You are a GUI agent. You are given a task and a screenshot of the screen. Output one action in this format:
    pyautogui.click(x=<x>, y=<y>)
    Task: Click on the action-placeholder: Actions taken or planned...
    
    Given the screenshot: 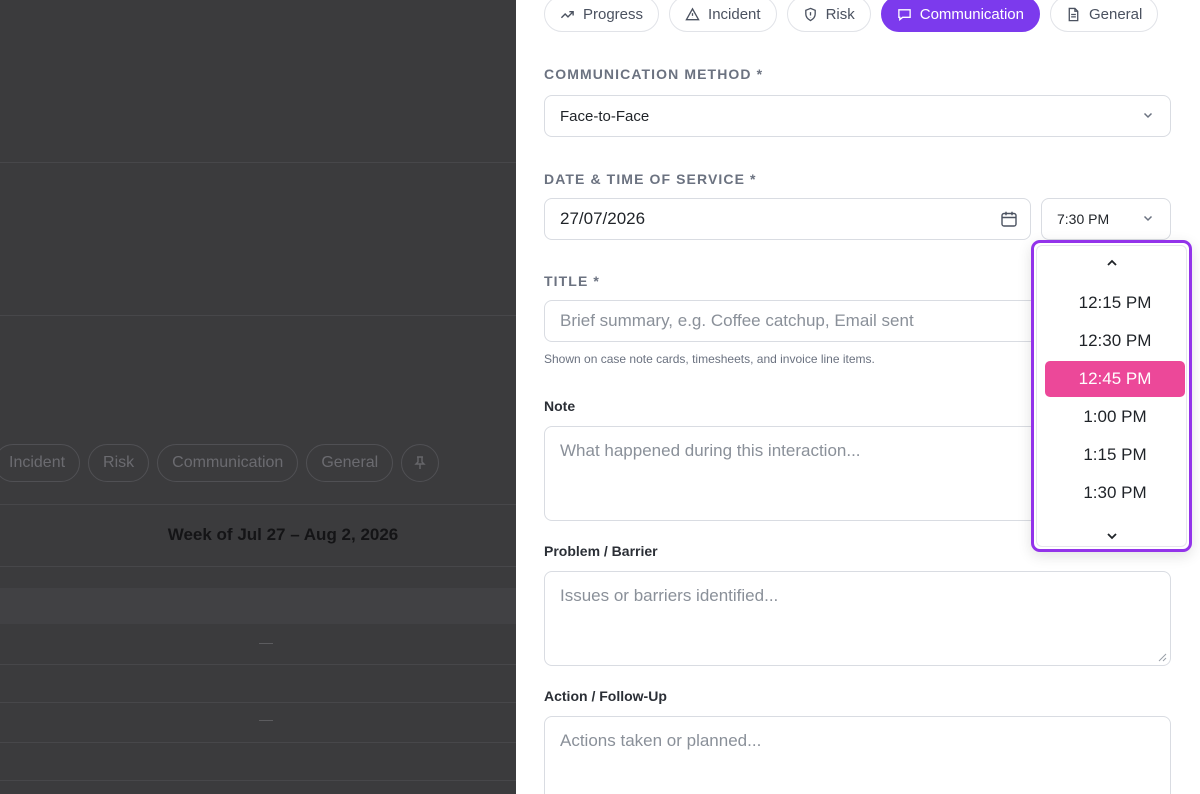 What is the action you would take?
    pyautogui.click(x=661, y=740)
    